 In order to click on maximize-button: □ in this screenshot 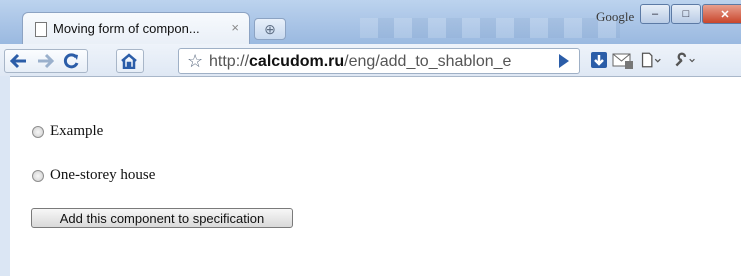, I will do `click(686, 14)`.